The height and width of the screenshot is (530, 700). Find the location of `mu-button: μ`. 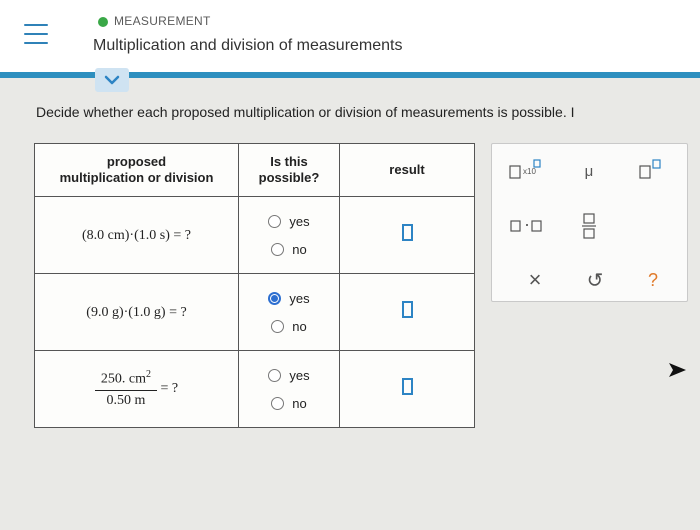

mu-button: μ is located at coordinates (589, 171).